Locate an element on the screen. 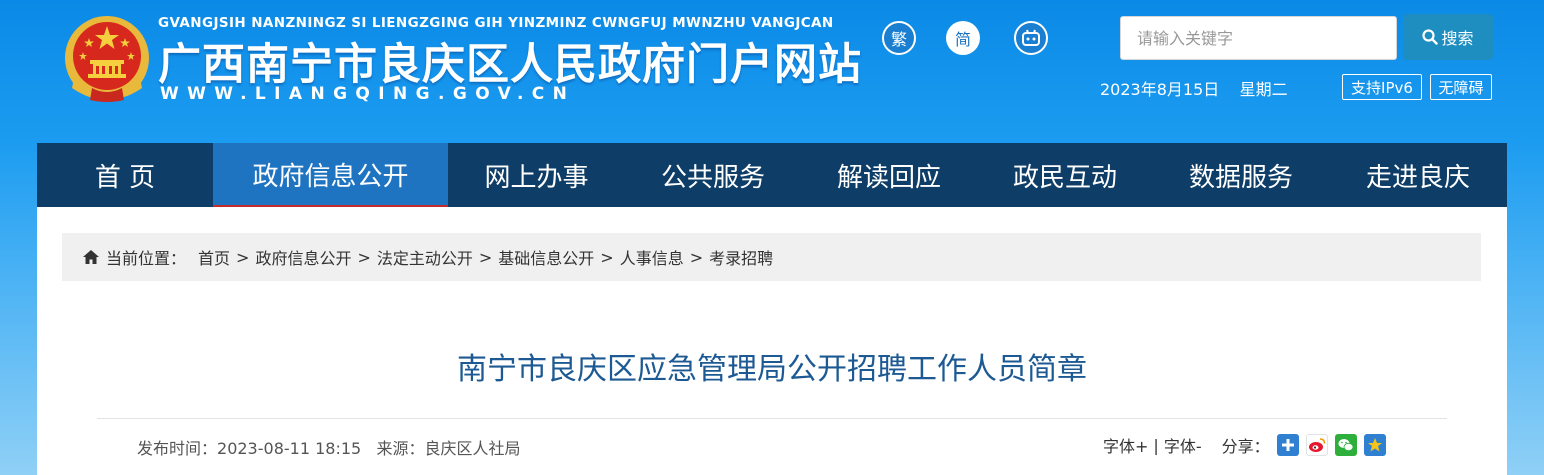 The image size is (1544, 475). weibo-share-icon is located at coordinates (1316, 445).